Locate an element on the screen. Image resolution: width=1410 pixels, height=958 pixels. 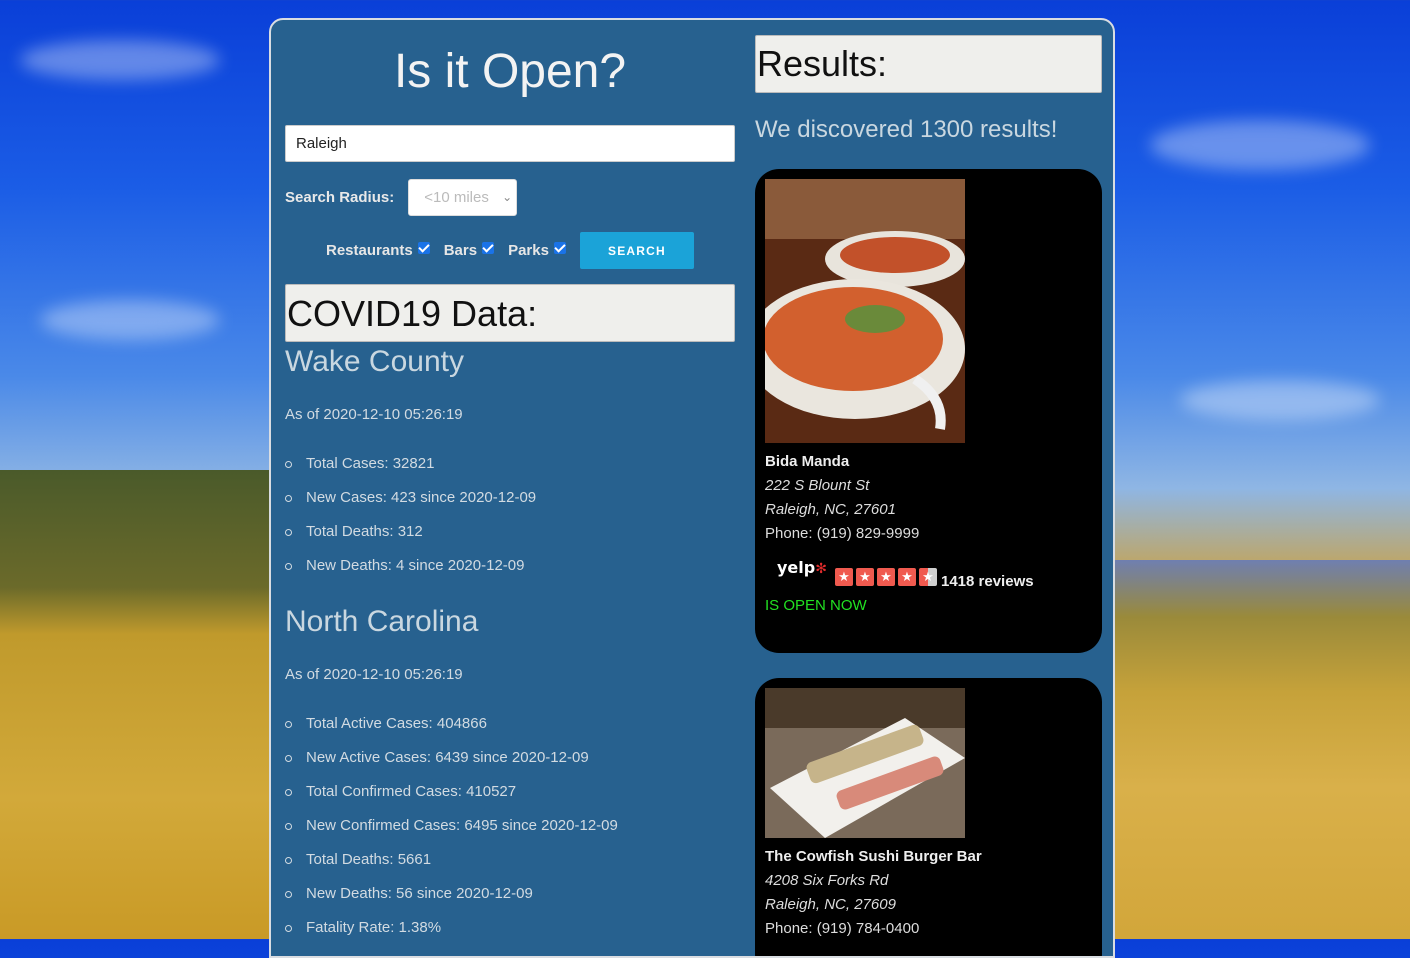
restaurant-street: 222 S Blount St is located at coordinates (817, 485).